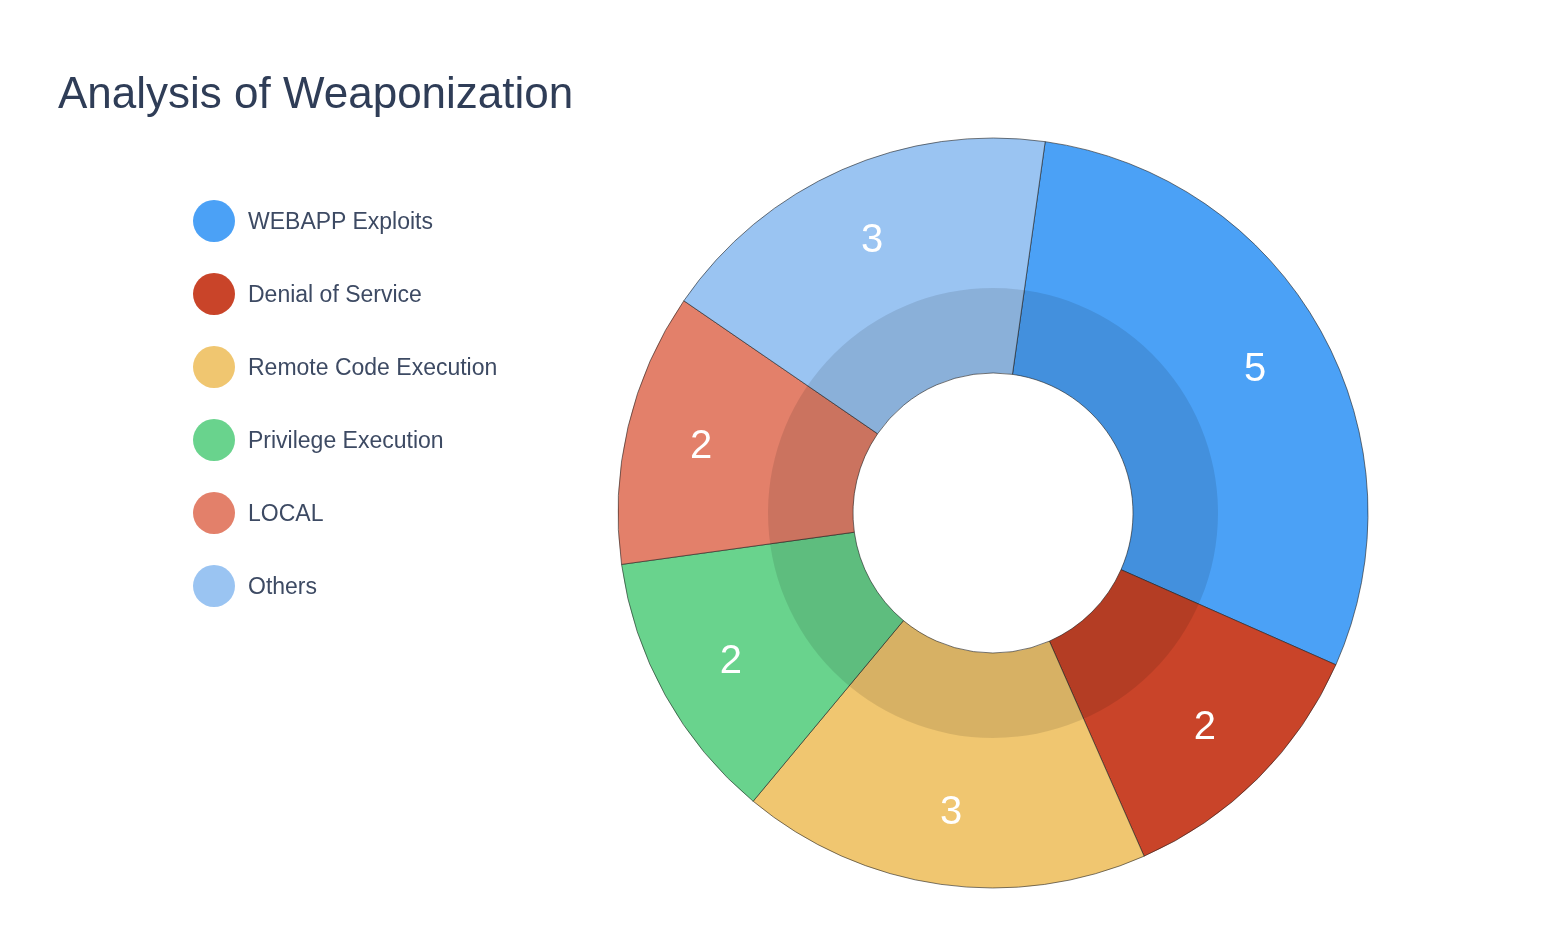 The width and height of the screenshot is (1548, 928). I want to click on legend-label: Others, so click(283, 586).